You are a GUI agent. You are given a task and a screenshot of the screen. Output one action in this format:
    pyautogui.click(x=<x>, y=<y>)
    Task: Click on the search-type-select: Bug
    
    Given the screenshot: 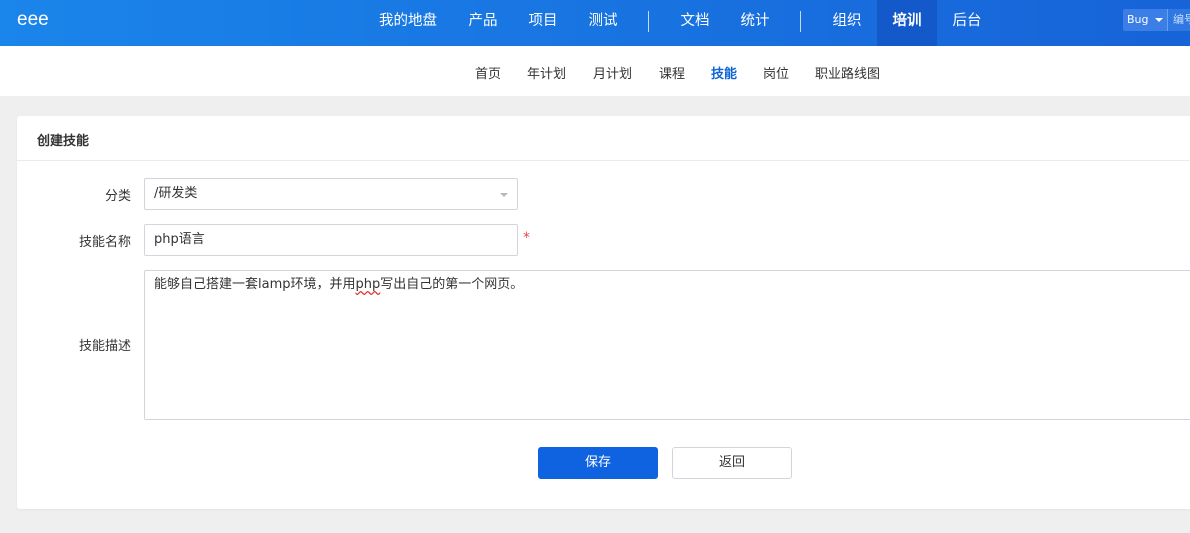 What is the action you would take?
    pyautogui.click(x=1145, y=20)
    